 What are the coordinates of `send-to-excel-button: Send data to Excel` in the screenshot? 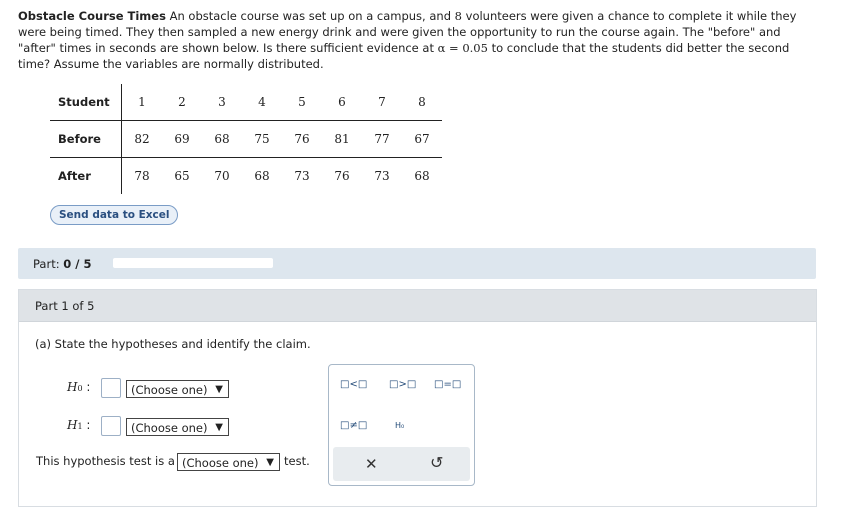 It's located at (114, 215).